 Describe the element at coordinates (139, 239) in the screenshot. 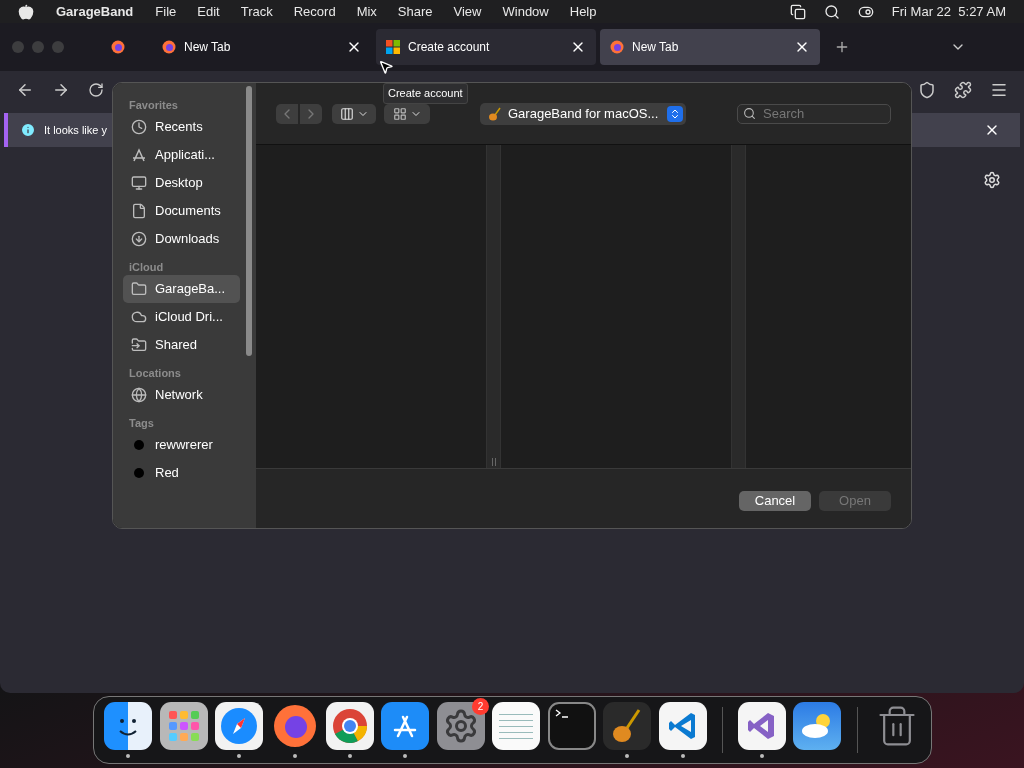

I see `download-icon` at that location.